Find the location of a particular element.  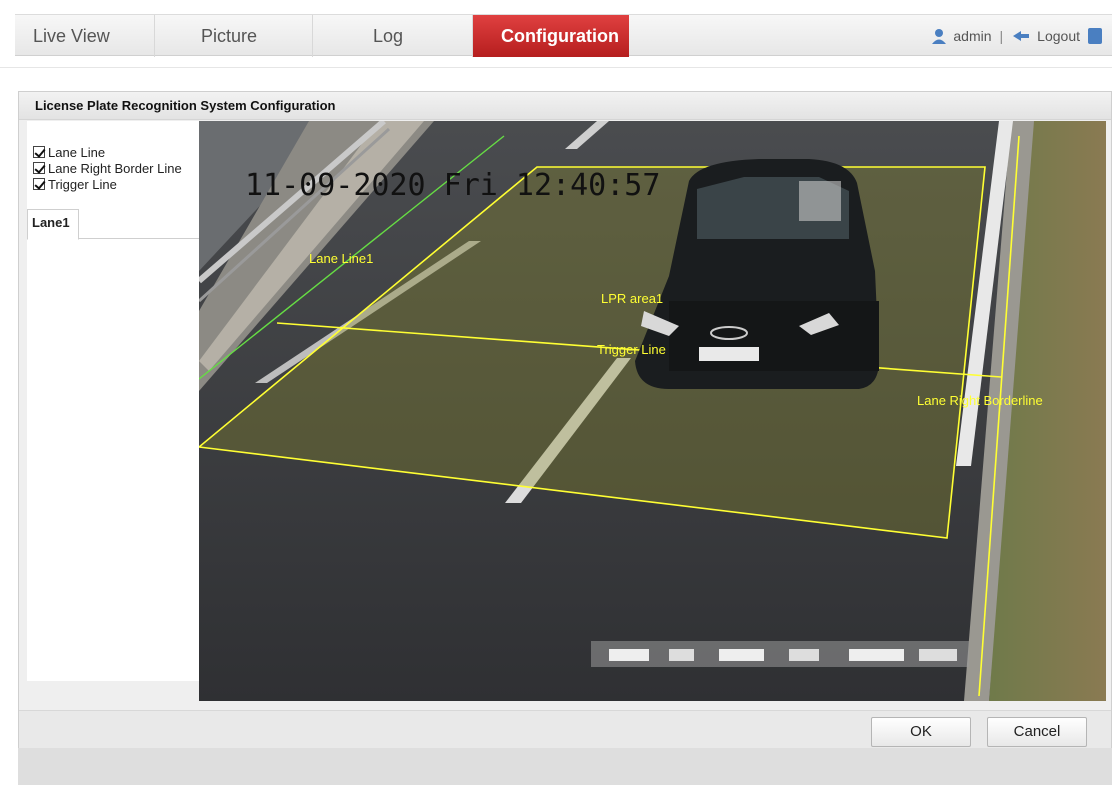

lane-line-checkbox is located at coordinates (39, 152).